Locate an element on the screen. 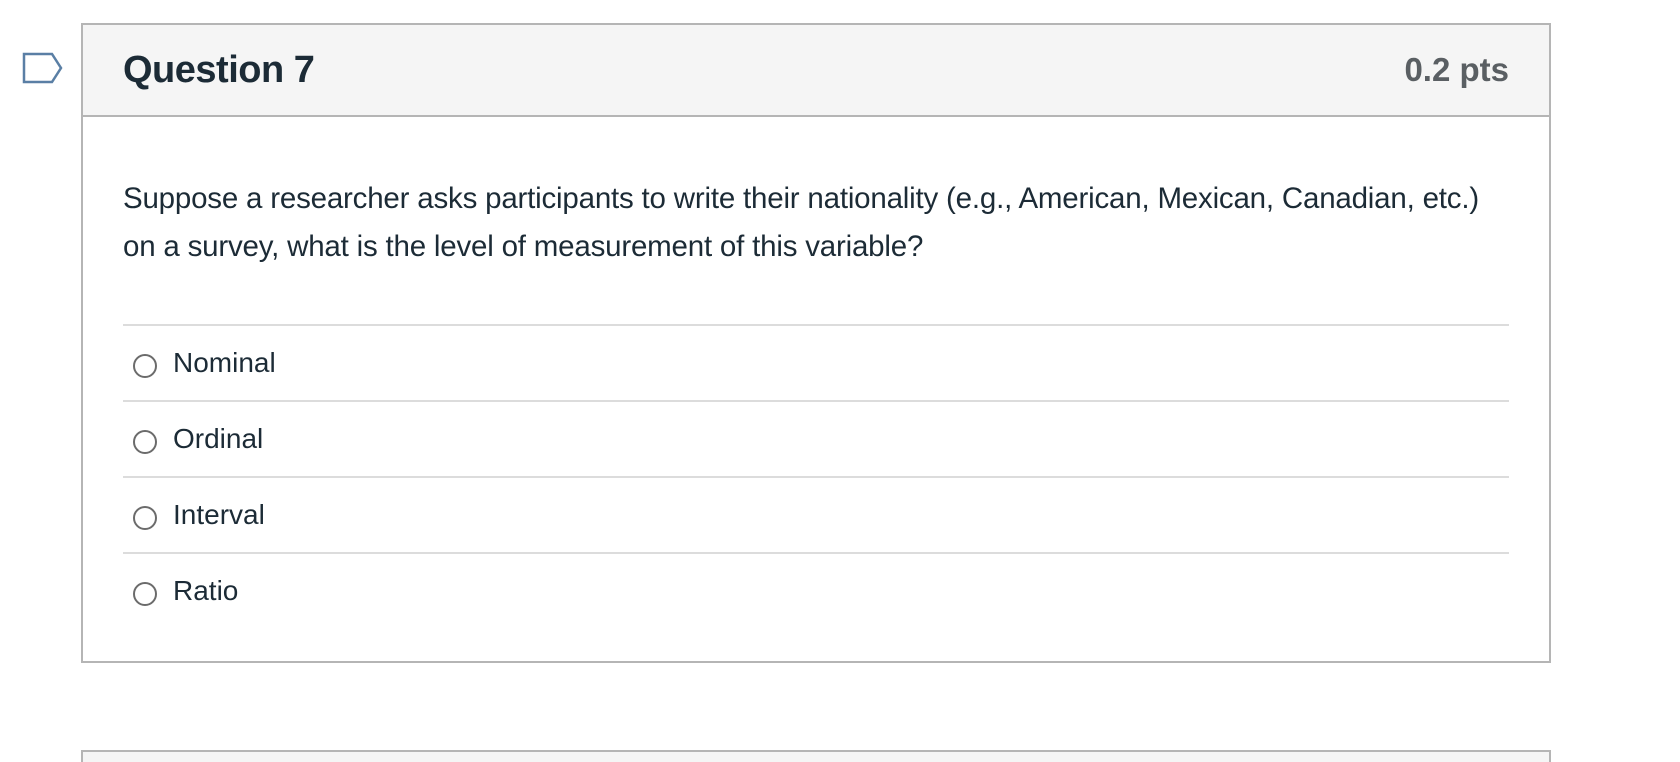 The height and width of the screenshot is (762, 1680). next-question-card is located at coordinates (816, 756).